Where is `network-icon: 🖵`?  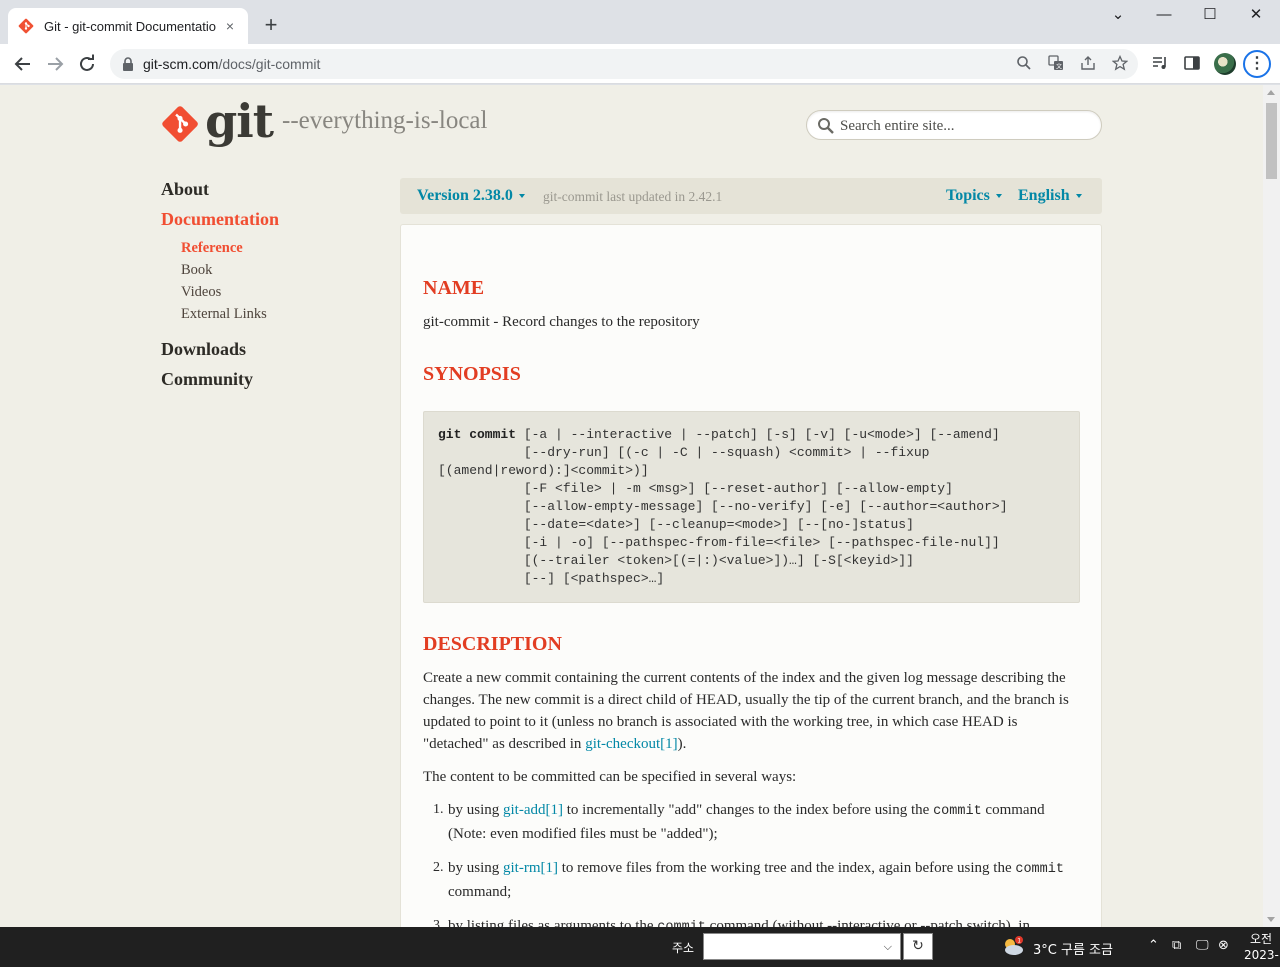 network-icon: 🖵 is located at coordinates (1202, 945).